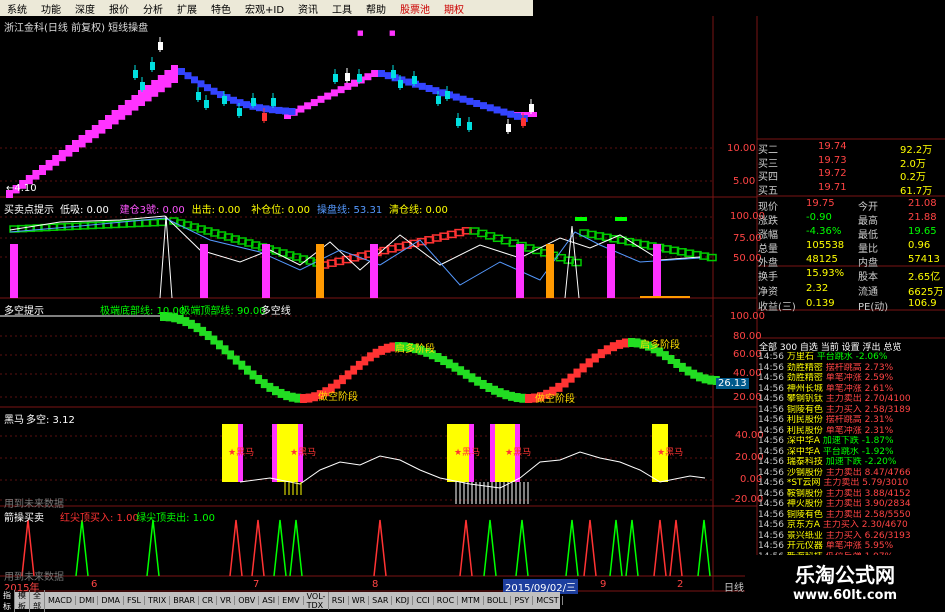 The width and height of the screenshot is (945, 612). I want to click on tick-item: 14:56 利民股份 单笔冲涨 2.31%, so click(851, 431).